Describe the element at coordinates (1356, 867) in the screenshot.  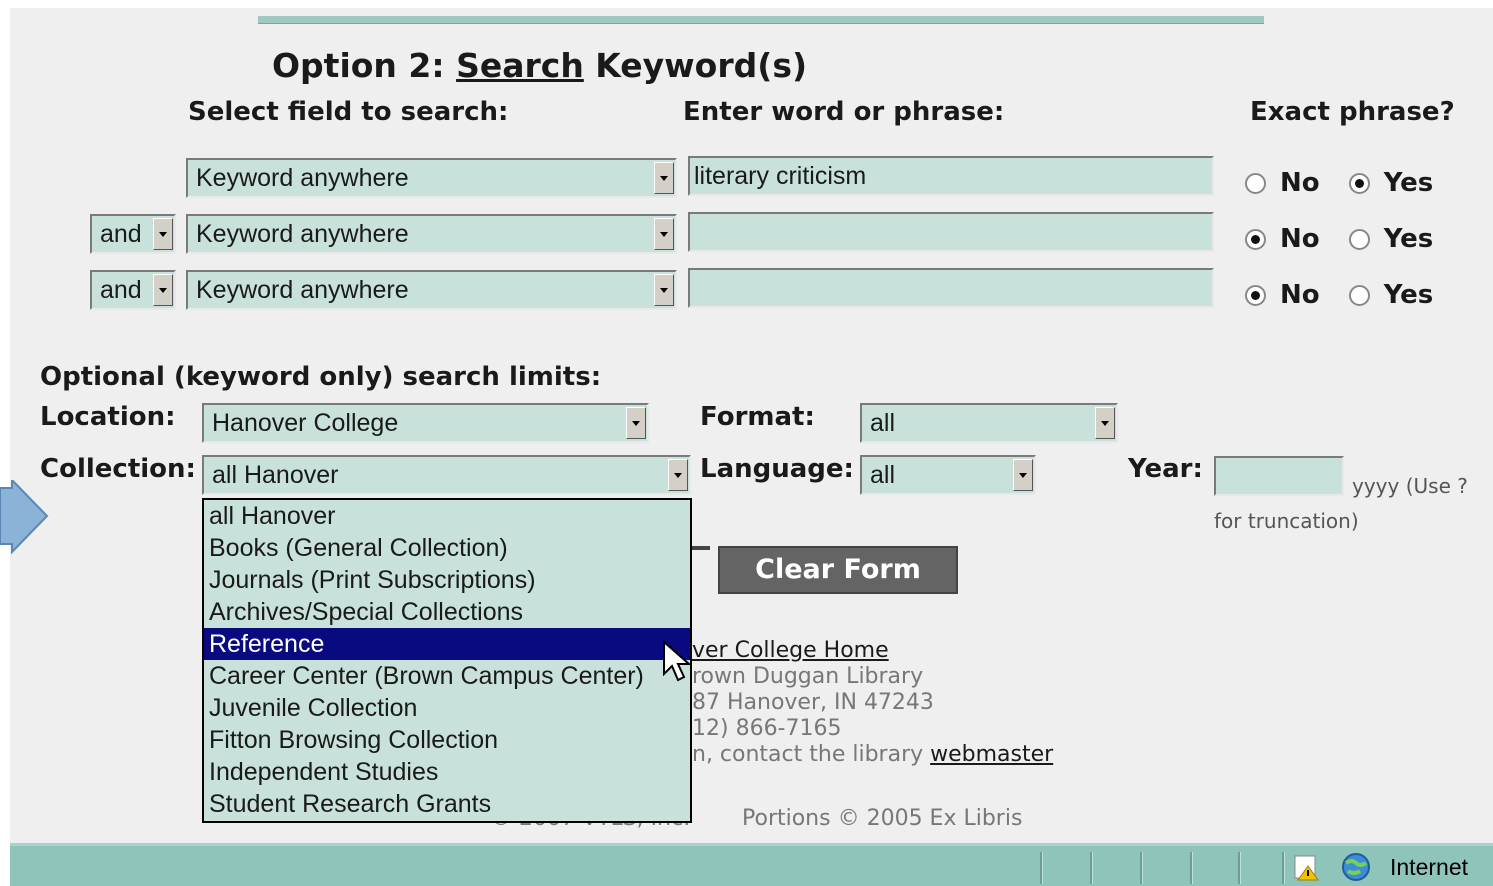
I see `globe-icon` at that location.